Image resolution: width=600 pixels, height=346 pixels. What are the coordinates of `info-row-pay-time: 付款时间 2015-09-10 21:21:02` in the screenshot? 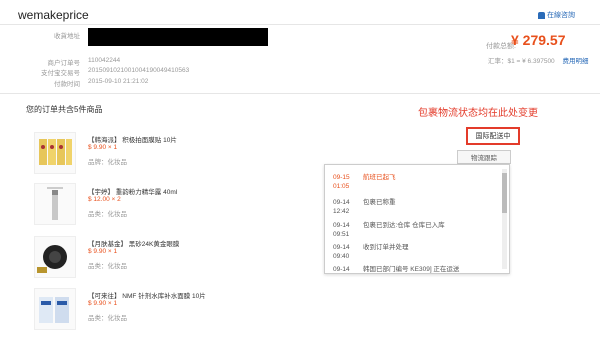 It's located at (160, 83).